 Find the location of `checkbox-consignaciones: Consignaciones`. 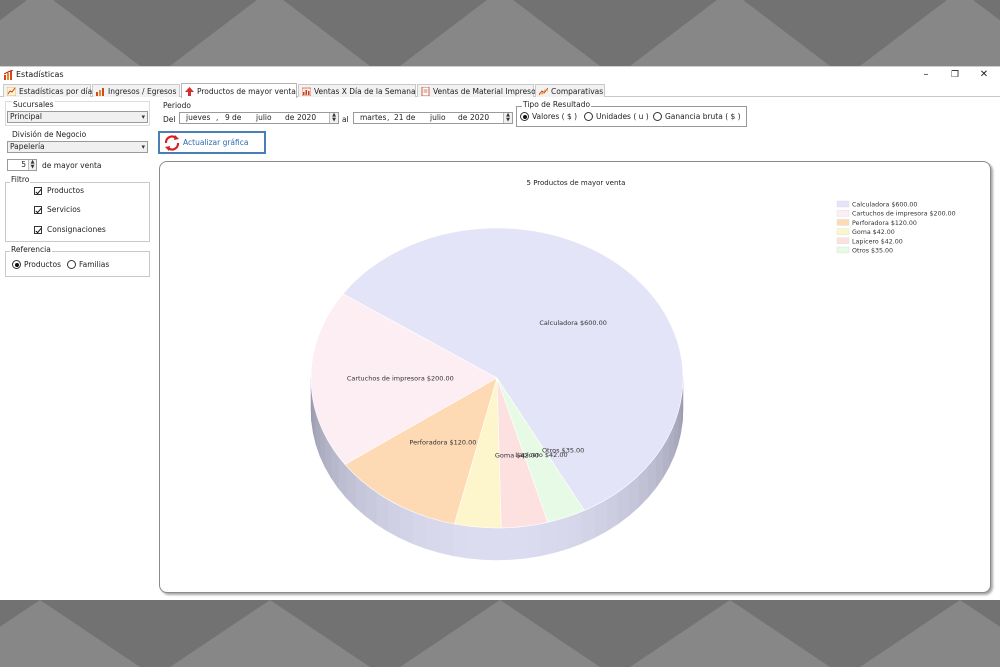

checkbox-consignaciones: Consignaciones is located at coordinates (70, 229).